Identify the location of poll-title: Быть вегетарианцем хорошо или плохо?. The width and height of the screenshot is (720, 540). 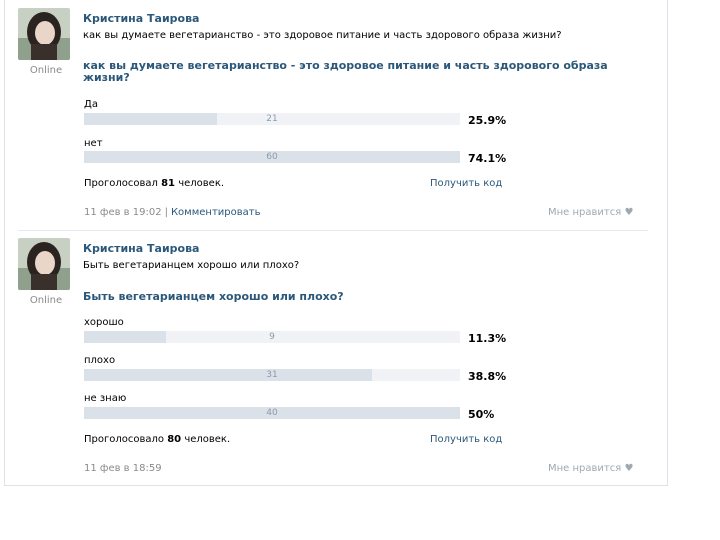
(213, 296).